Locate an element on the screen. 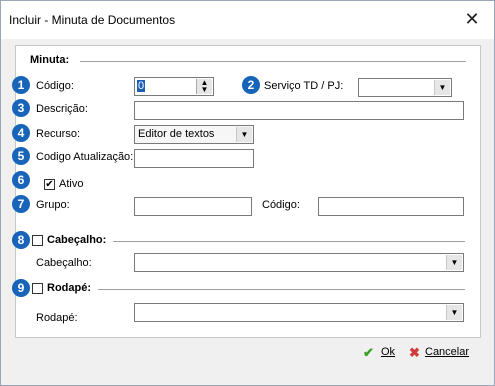 This screenshot has width=495, height=386. cabecalho-group-label: Cabeçalho: is located at coordinates (77, 240).